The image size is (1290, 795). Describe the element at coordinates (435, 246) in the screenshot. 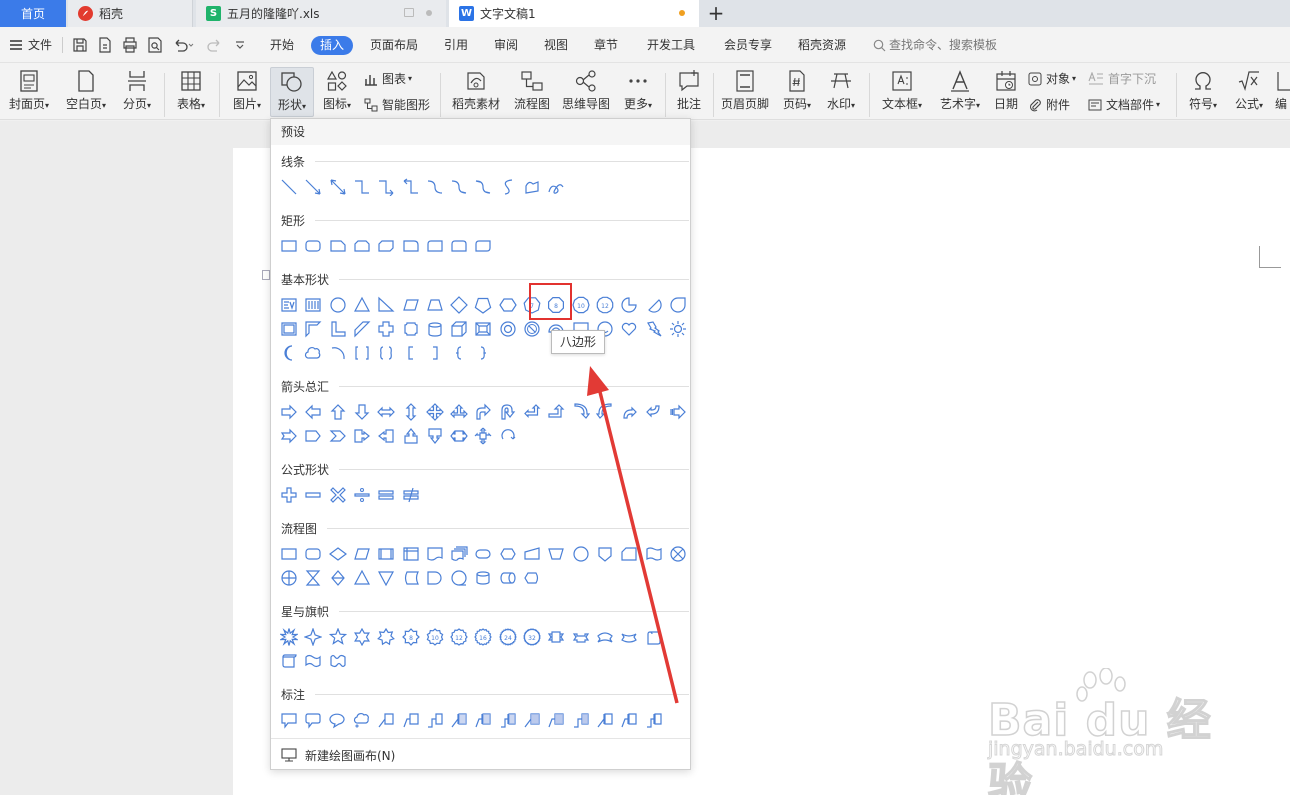

I see `snip-round-rect-shape` at that location.